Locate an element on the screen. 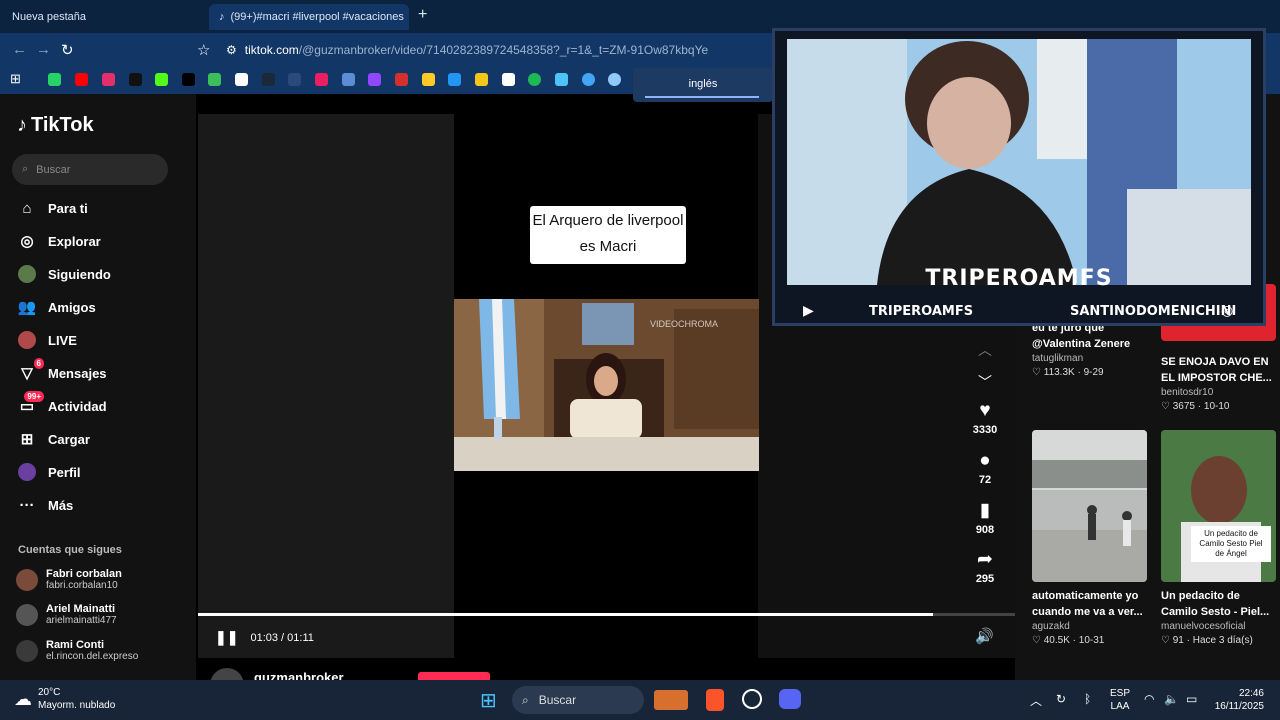  whatsapp-icon is located at coordinates (54, 79).